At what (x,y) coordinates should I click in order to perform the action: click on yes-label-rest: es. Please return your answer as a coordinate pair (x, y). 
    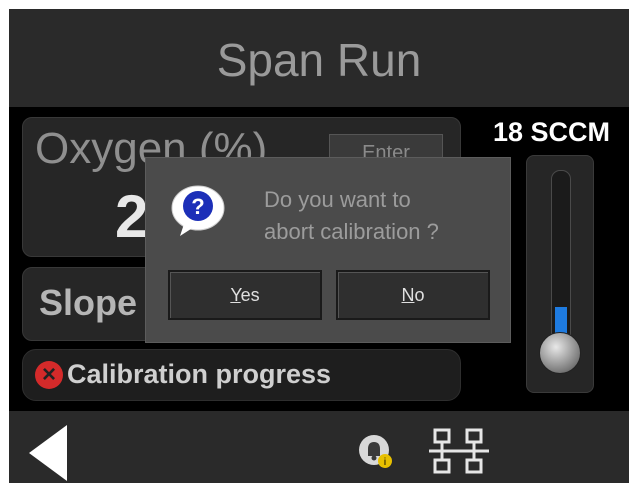
    Looking at the image, I should click on (250, 295).